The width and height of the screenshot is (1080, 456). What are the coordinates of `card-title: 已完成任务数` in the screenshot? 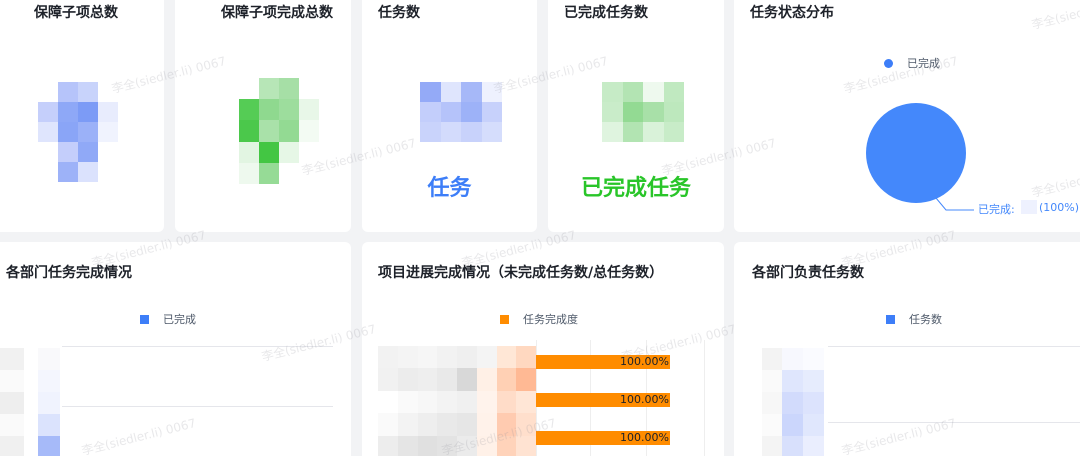 It's located at (606, 13).